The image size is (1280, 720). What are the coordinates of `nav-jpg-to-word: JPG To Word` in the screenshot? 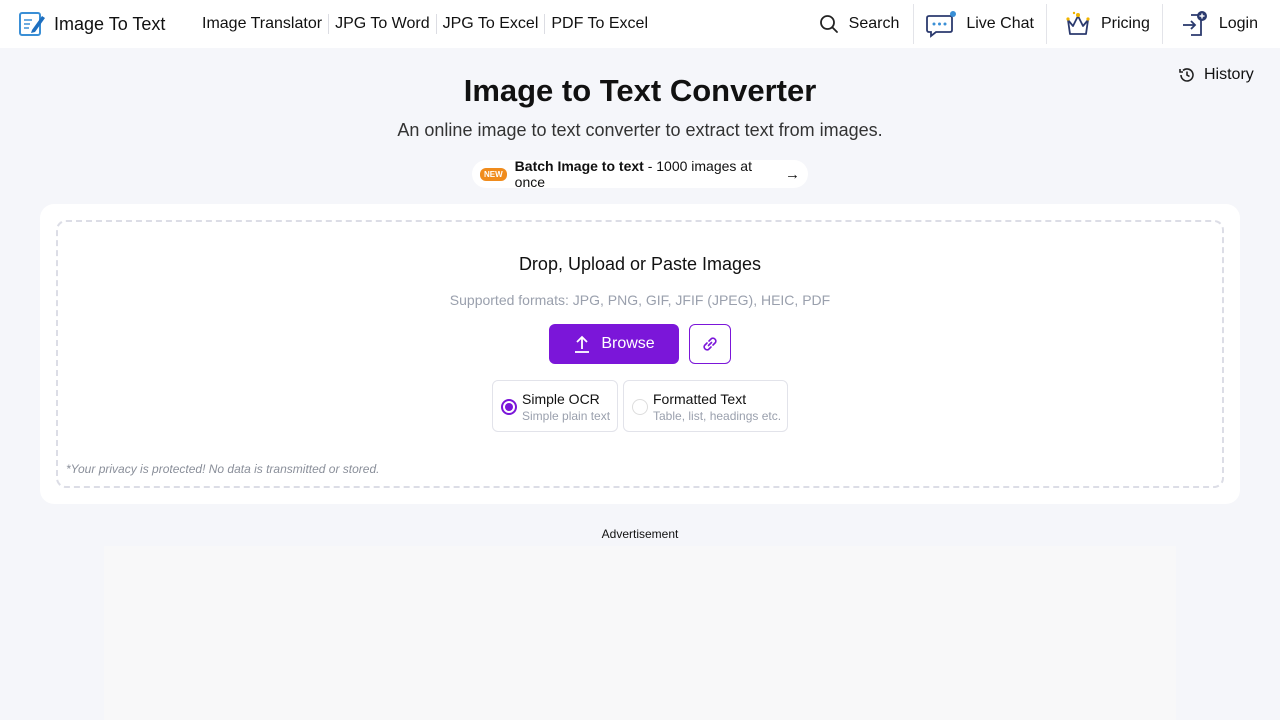 It's located at (382, 24).